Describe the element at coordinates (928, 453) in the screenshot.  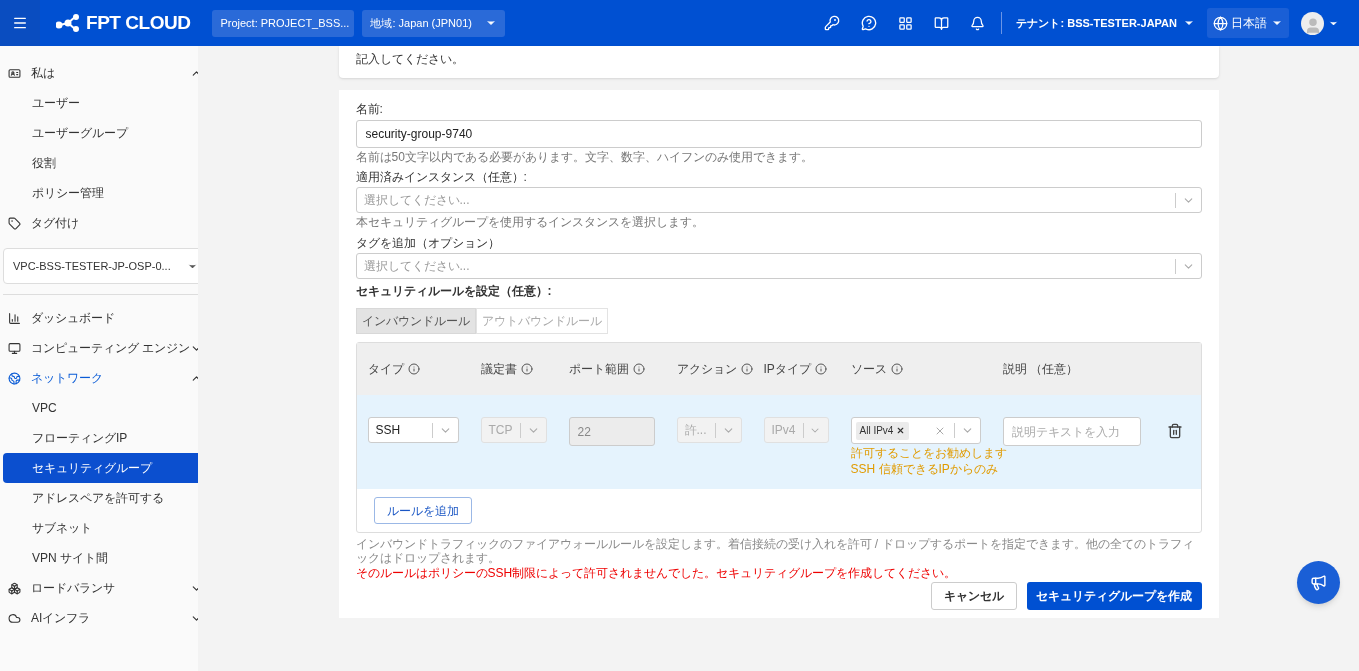
I see `warning-text: 許可することをお勧めします` at that location.